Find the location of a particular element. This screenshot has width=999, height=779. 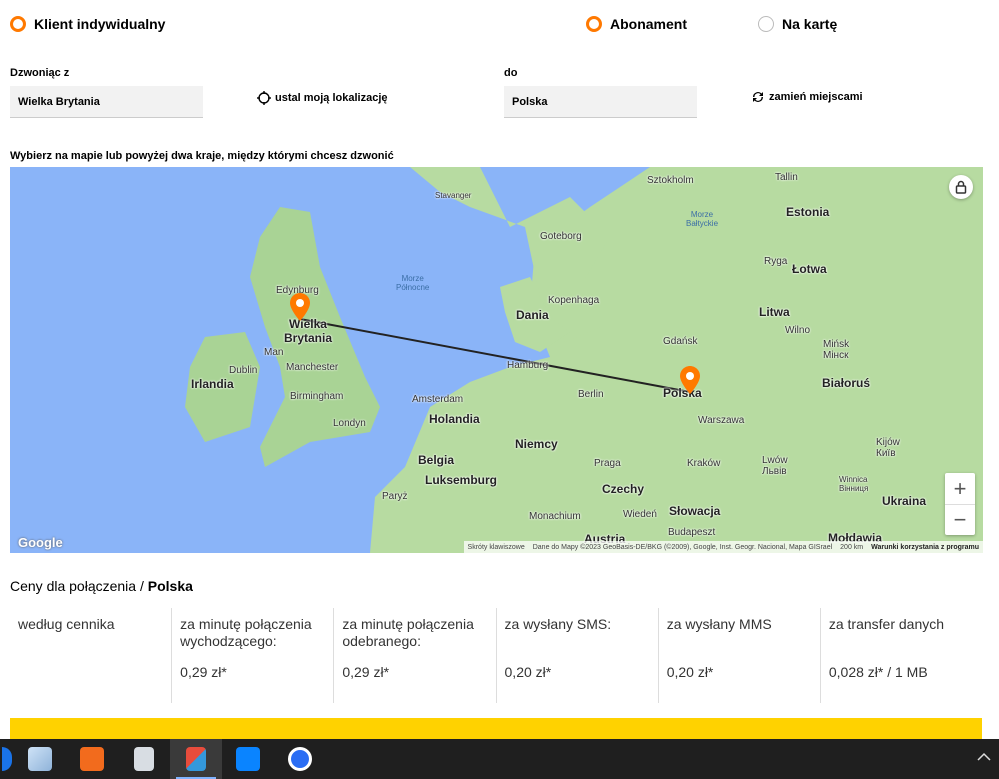

show-hidden-icons-chevron-icon is located at coordinates (984, 757).